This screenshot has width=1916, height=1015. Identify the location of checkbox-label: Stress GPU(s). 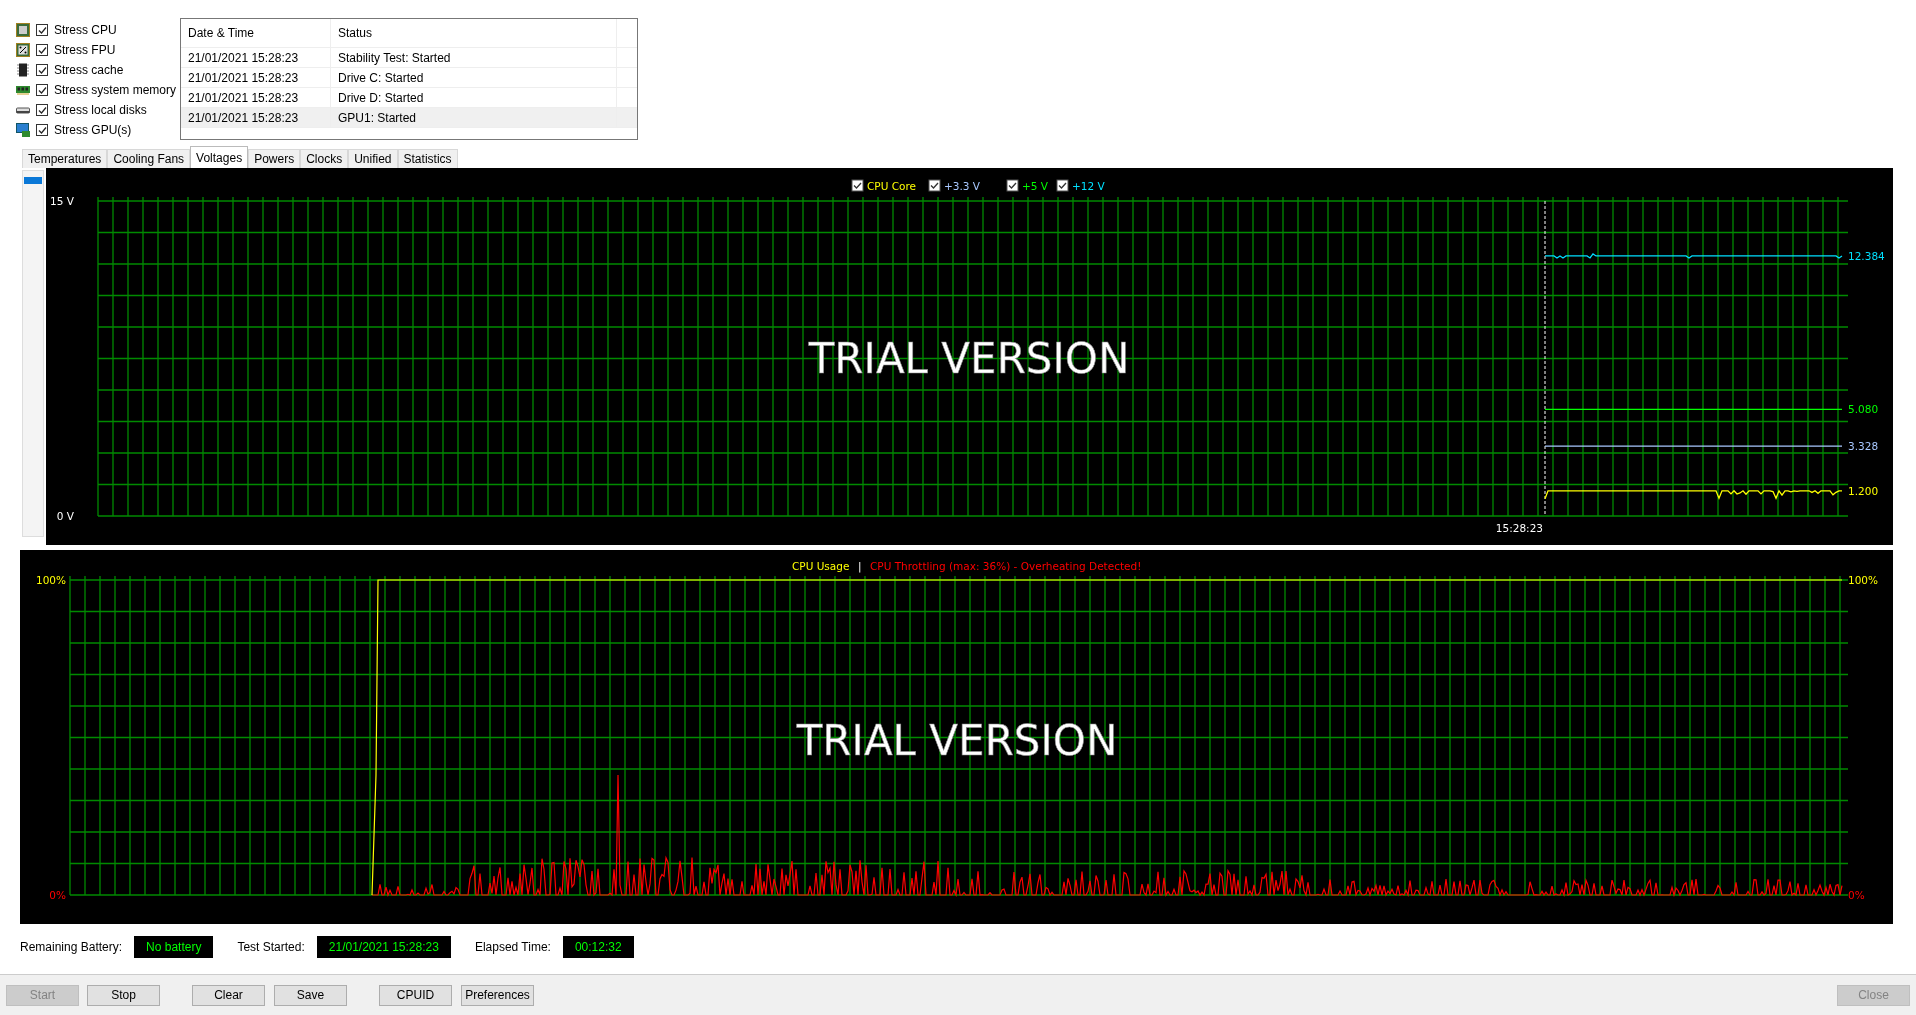
(93, 130).